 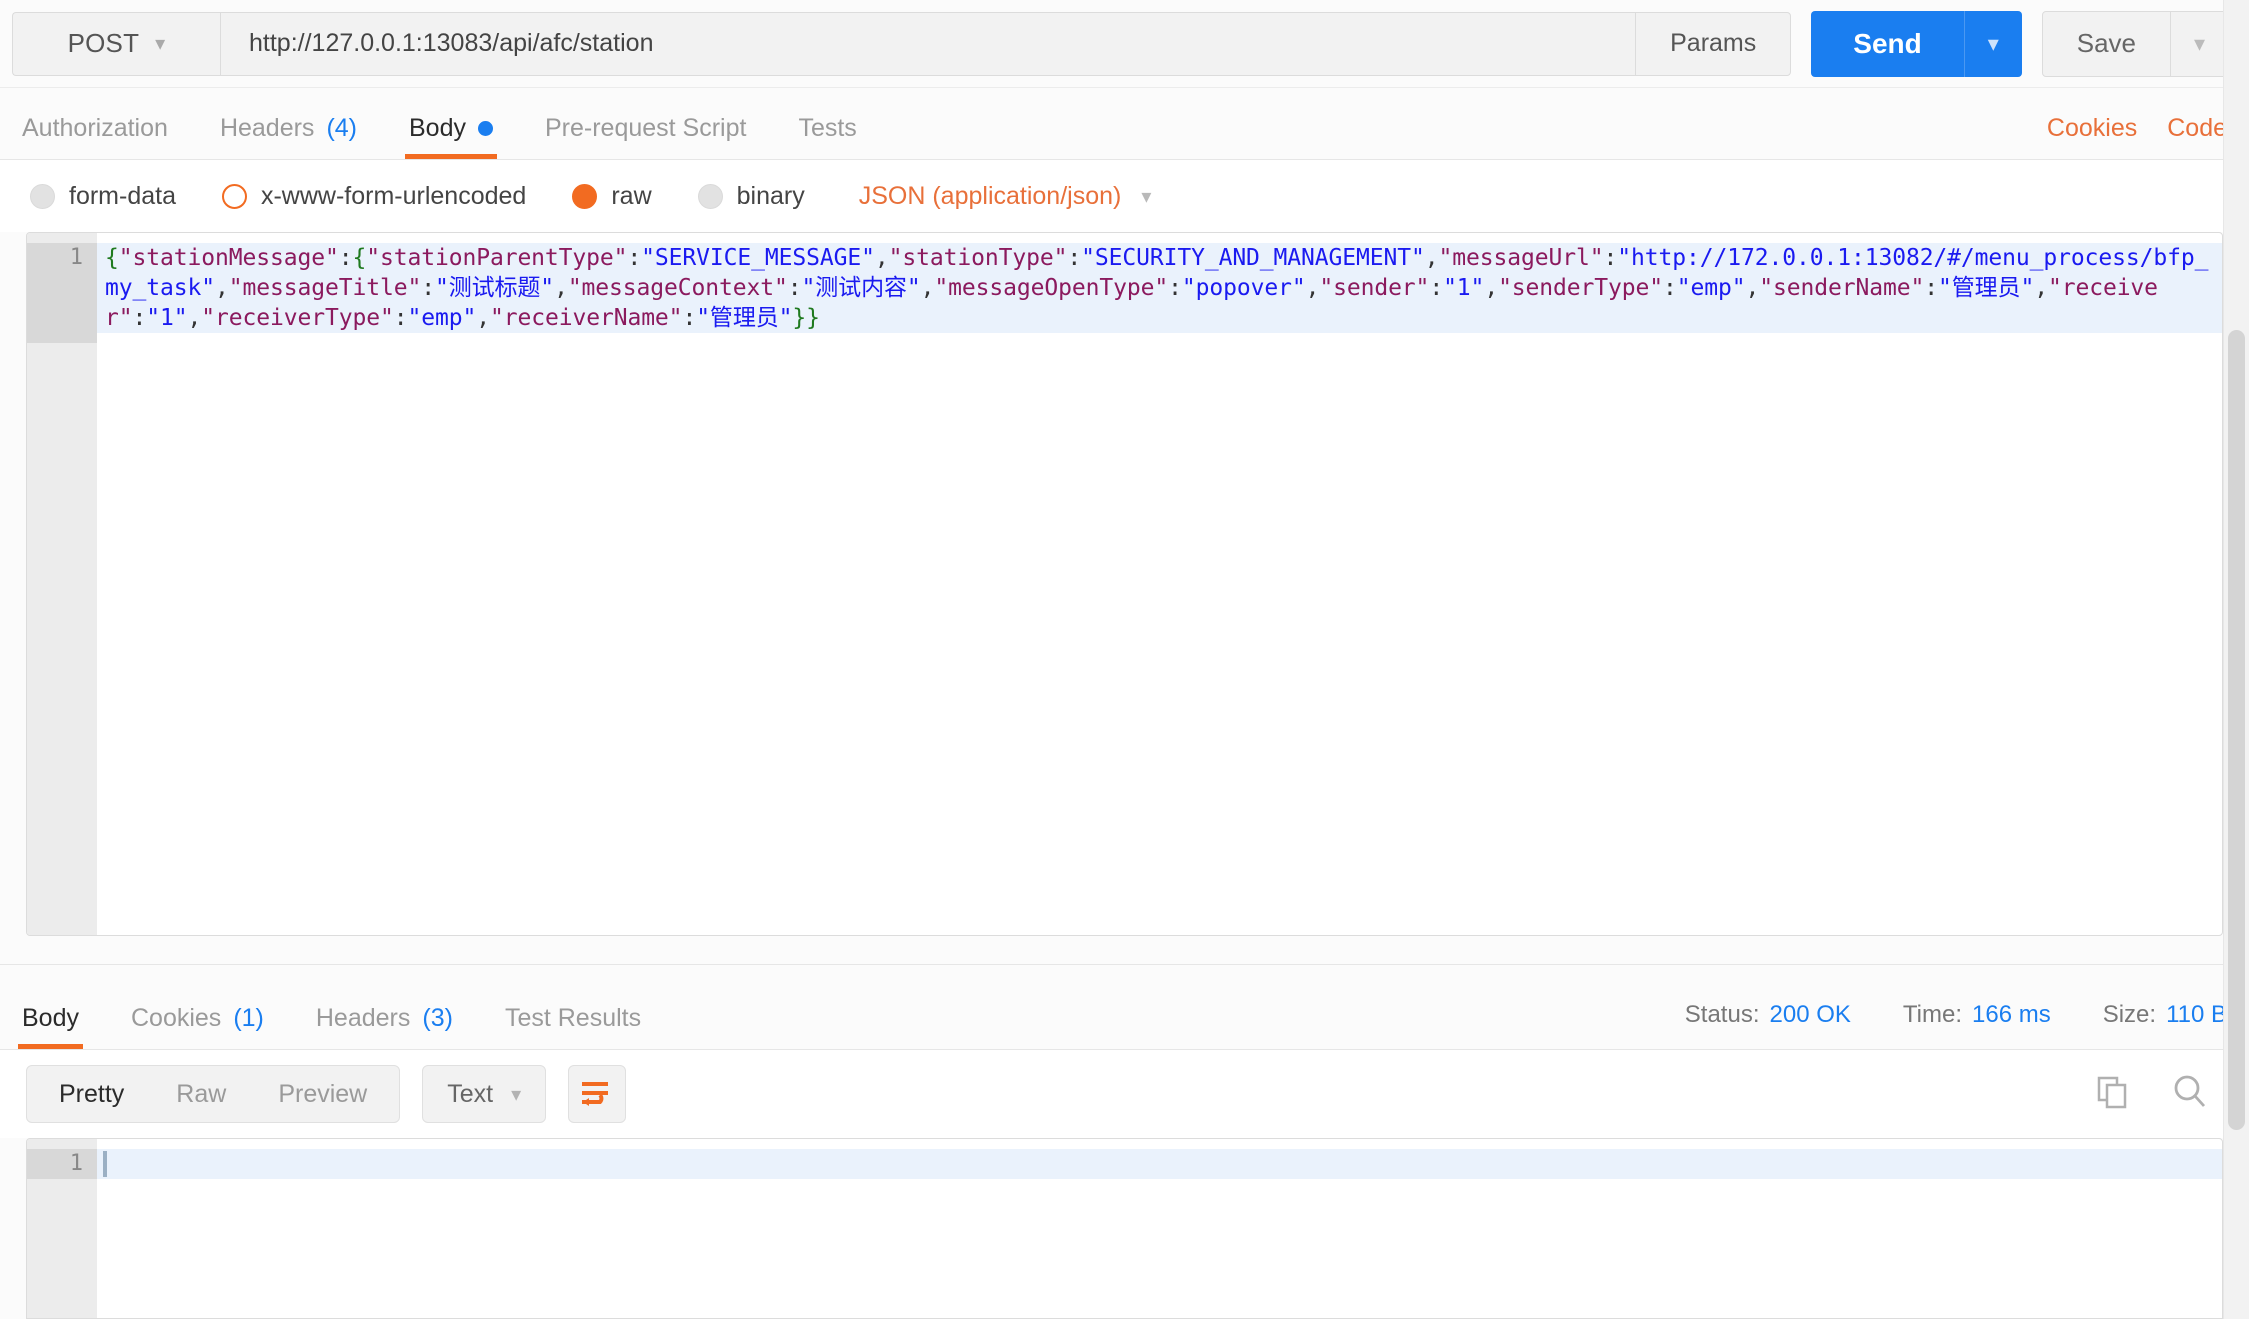 I want to click on response-tools, so click(x=2159, y=1094).